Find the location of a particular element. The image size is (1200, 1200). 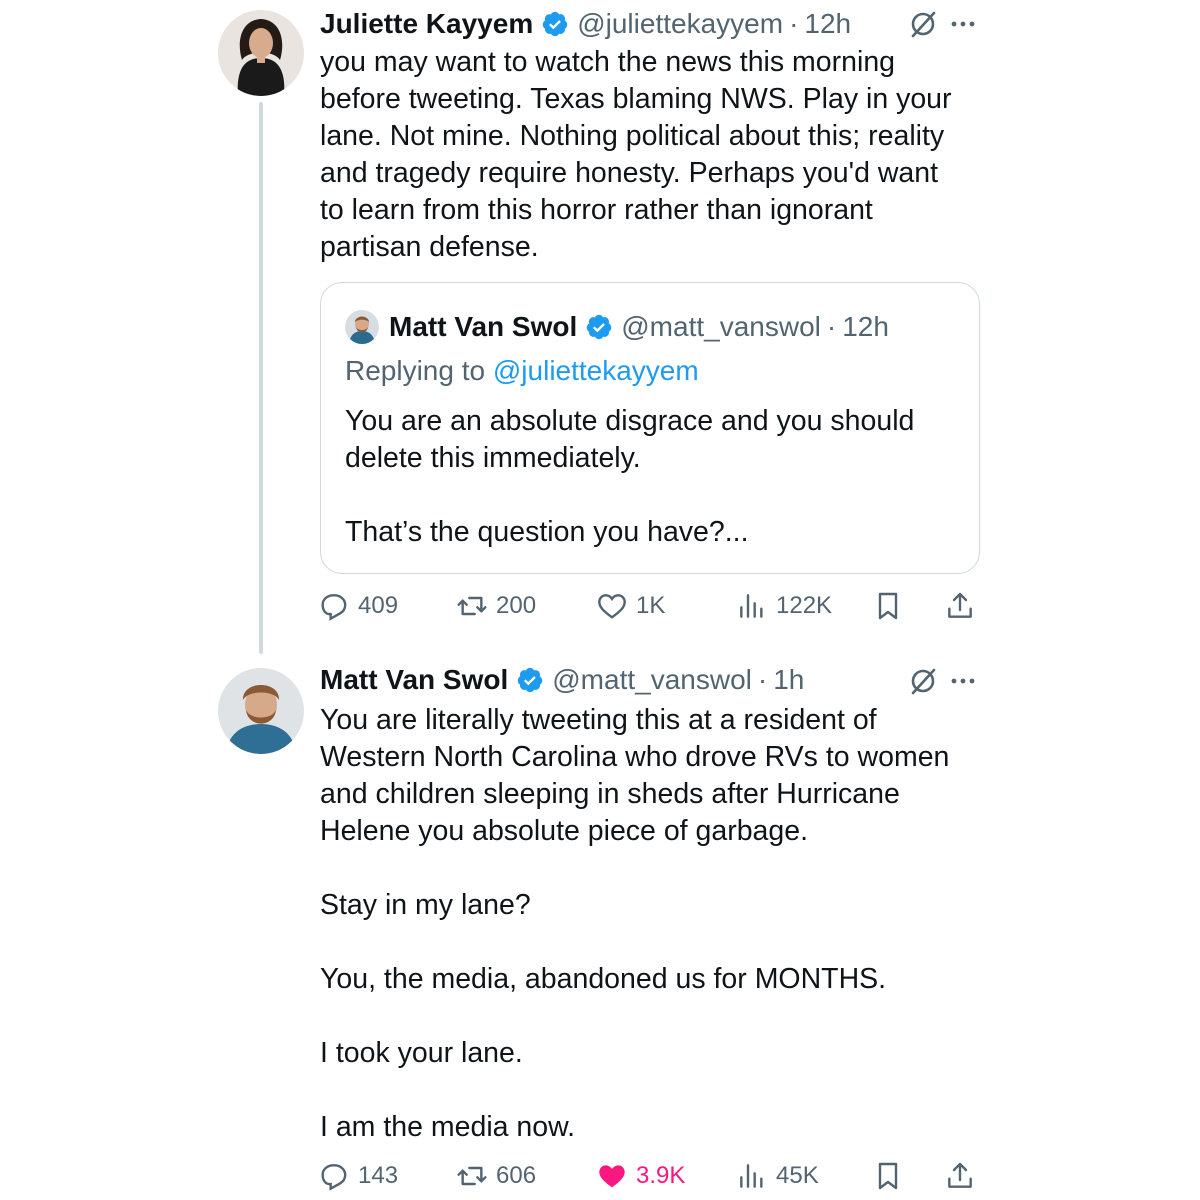

like-button: 1K is located at coordinates (630, 606).